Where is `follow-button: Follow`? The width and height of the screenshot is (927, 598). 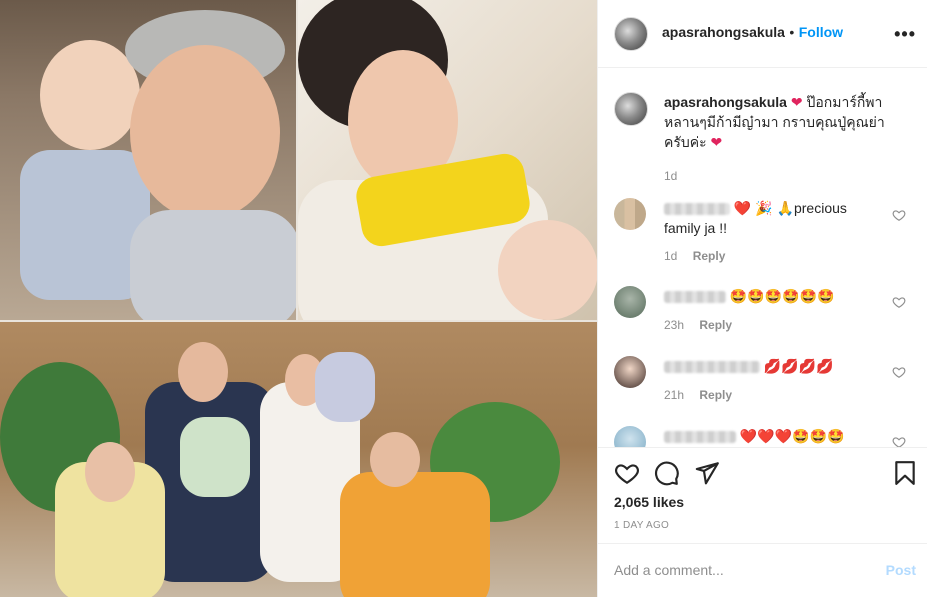 follow-button: Follow is located at coordinates (821, 32).